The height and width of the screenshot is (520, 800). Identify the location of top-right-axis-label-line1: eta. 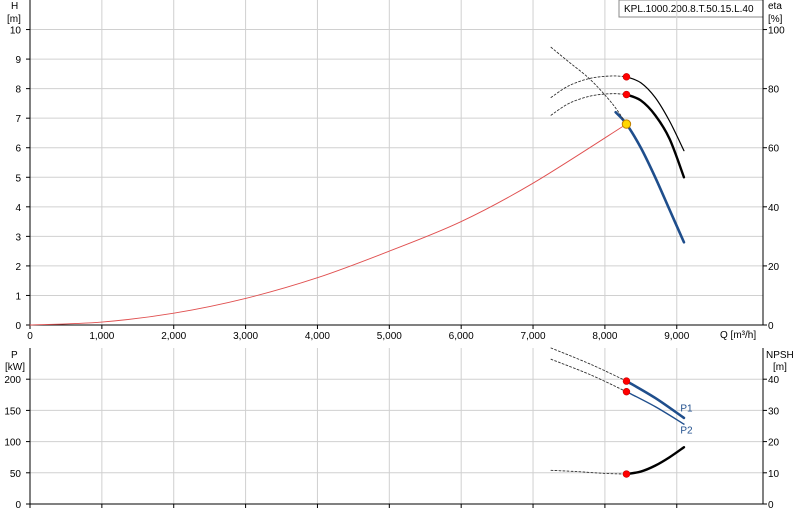
(775, 6).